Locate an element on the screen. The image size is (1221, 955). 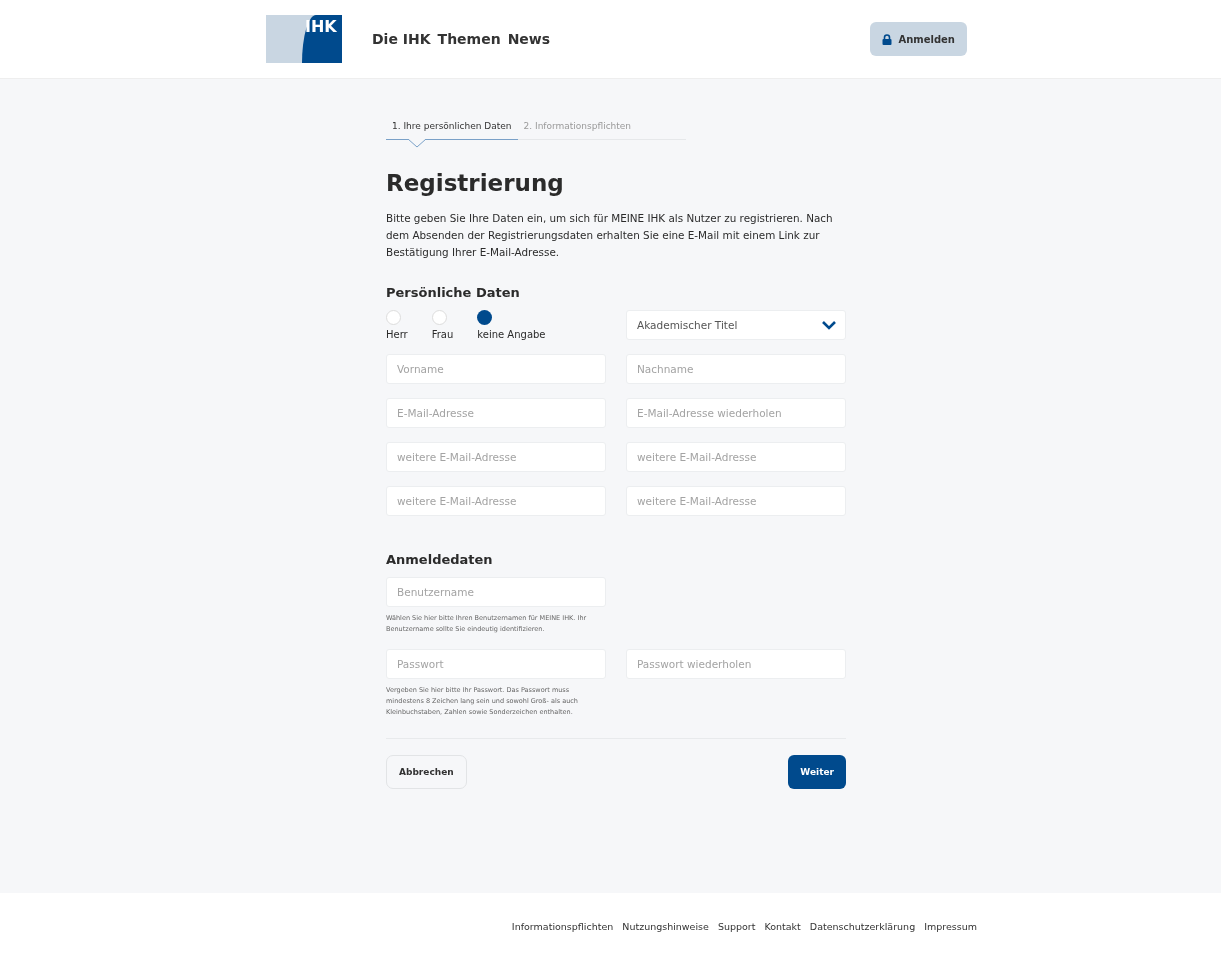
footer-link: Informationspflichten is located at coordinates (562, 926).